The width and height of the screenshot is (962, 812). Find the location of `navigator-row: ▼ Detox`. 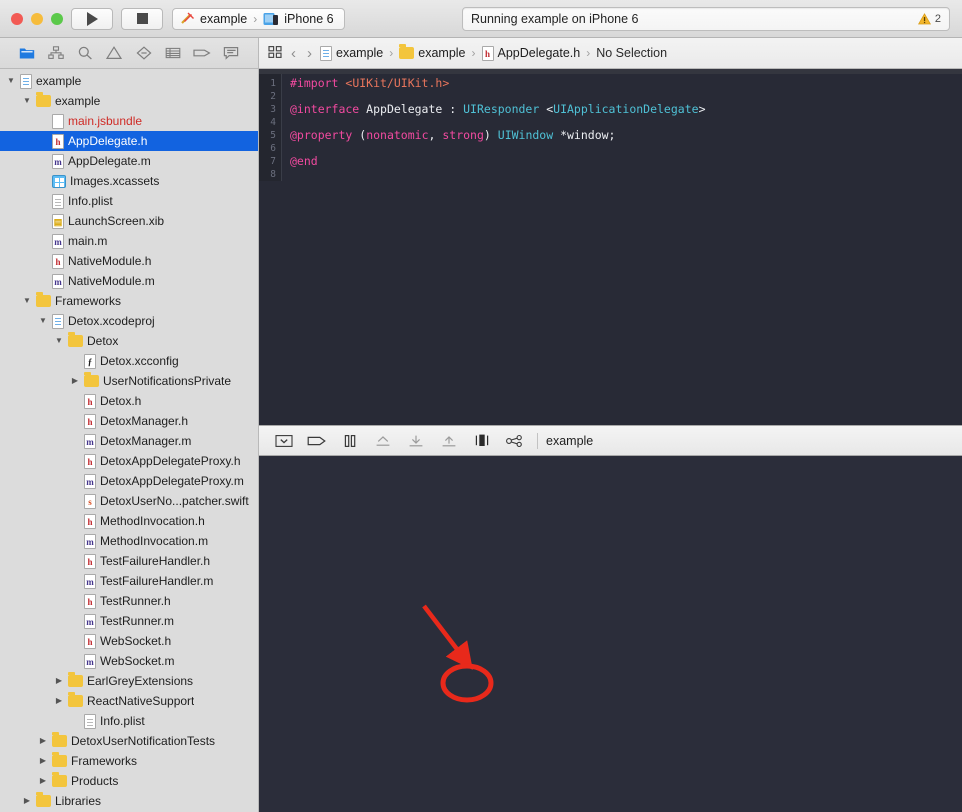

navigator-row: ▼ Detox is located at coordinates (129, 341).